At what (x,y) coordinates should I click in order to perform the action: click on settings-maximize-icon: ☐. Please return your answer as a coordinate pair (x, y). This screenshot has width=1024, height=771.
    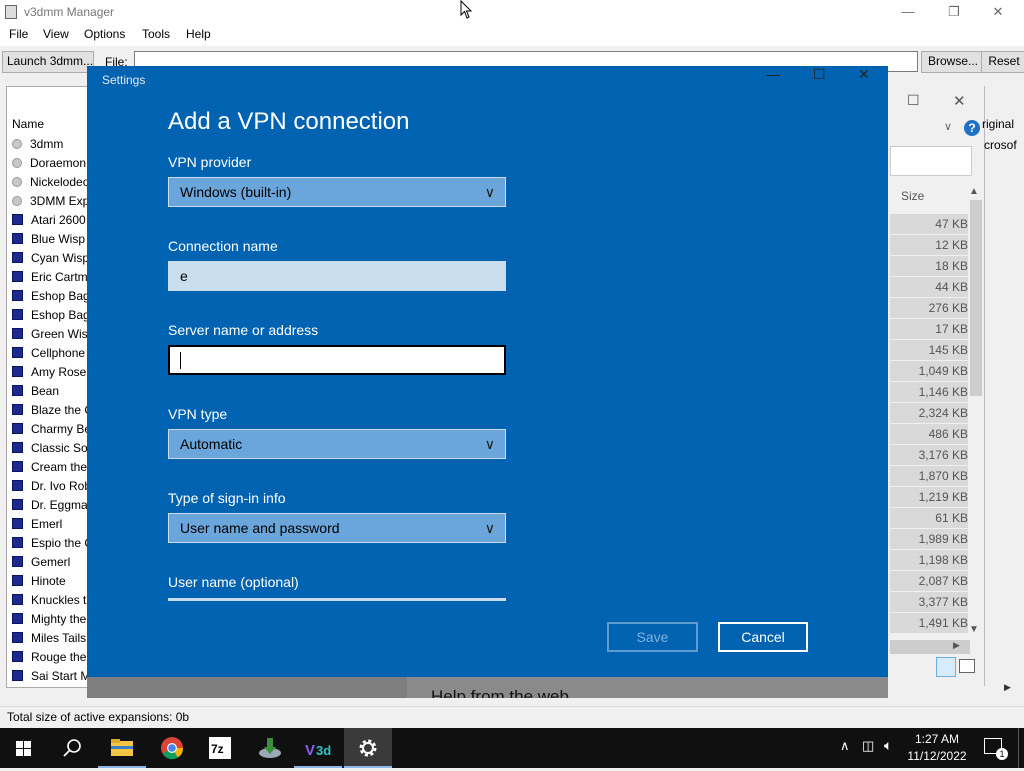
    Looking at the image, I should click on (819, 74).